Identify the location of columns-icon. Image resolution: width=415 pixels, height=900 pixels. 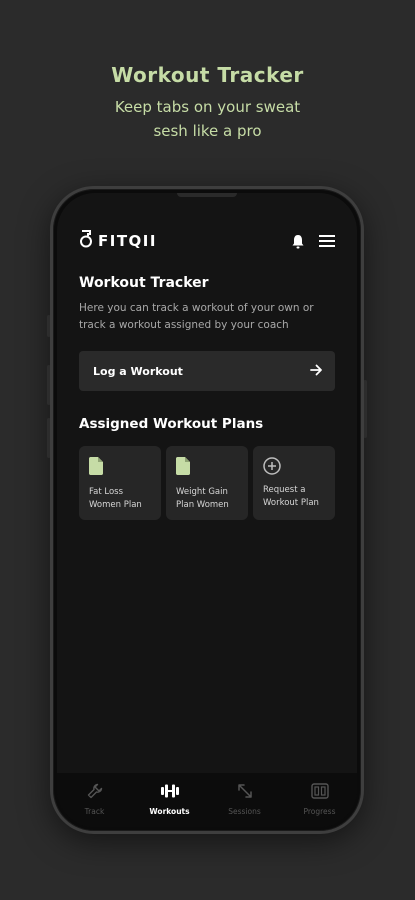
(319, 793).